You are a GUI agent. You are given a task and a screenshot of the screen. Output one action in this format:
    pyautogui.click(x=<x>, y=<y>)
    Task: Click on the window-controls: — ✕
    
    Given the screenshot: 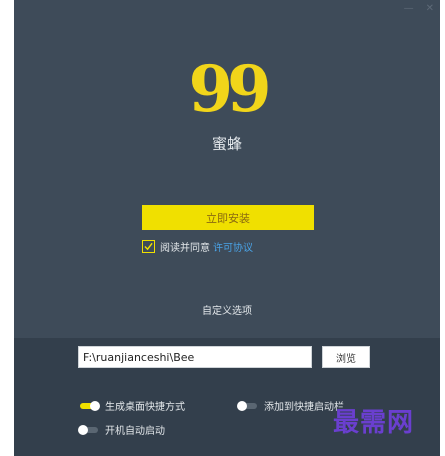 What is the action you would take?
    pyautogui.click(x=419, y=9)
    